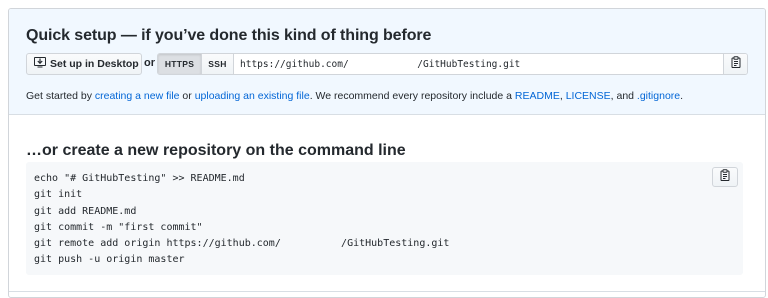  What do you see at coordinates (623, 96) in the screenshot?
I see `hint-text: , and` at bounding box center [623, 96].